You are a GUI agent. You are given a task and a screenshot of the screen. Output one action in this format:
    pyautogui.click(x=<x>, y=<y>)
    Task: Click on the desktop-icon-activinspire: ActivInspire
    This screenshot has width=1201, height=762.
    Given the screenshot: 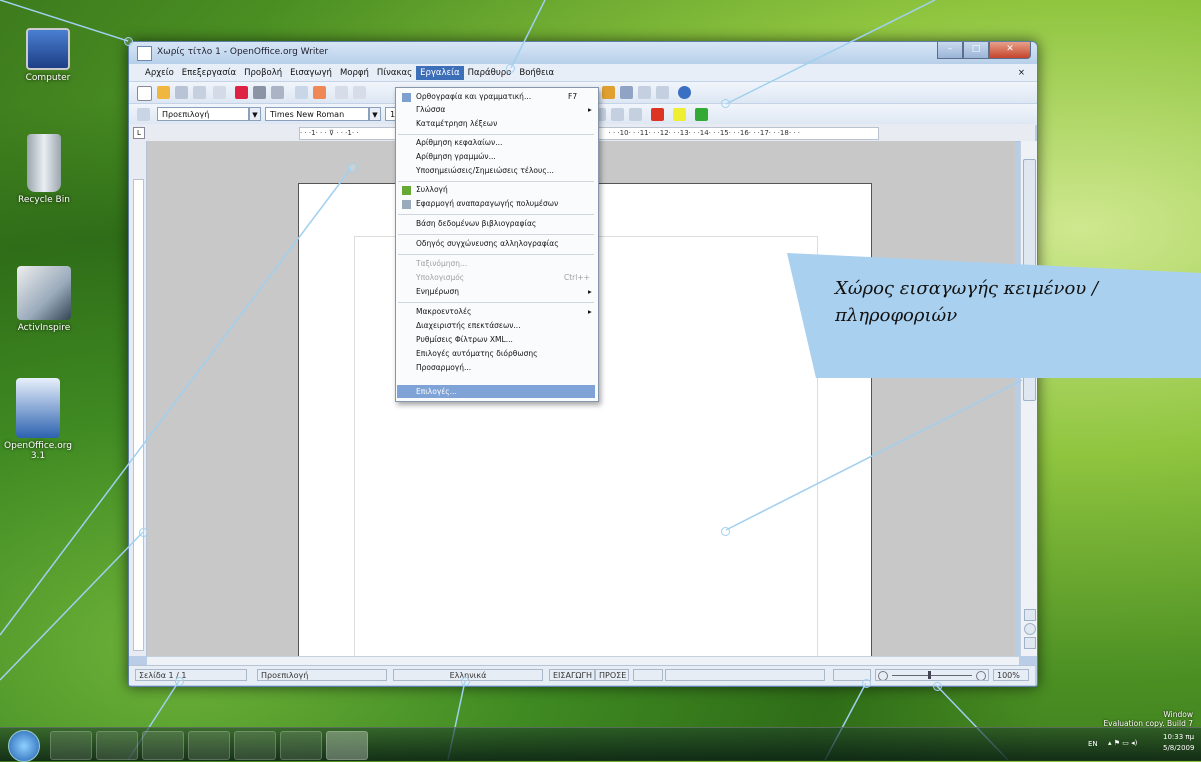 What is the action you would take?
    pyautogui.click(x=44, y=299)
    